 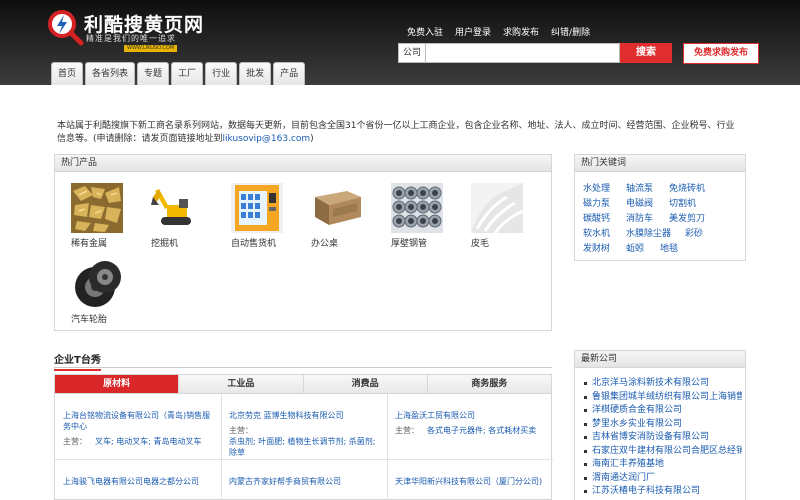 What do you see at coordinates (241, 384) in the screenshot?
I see `tab-industrial: 工业品` at bounding box center [241, 384].